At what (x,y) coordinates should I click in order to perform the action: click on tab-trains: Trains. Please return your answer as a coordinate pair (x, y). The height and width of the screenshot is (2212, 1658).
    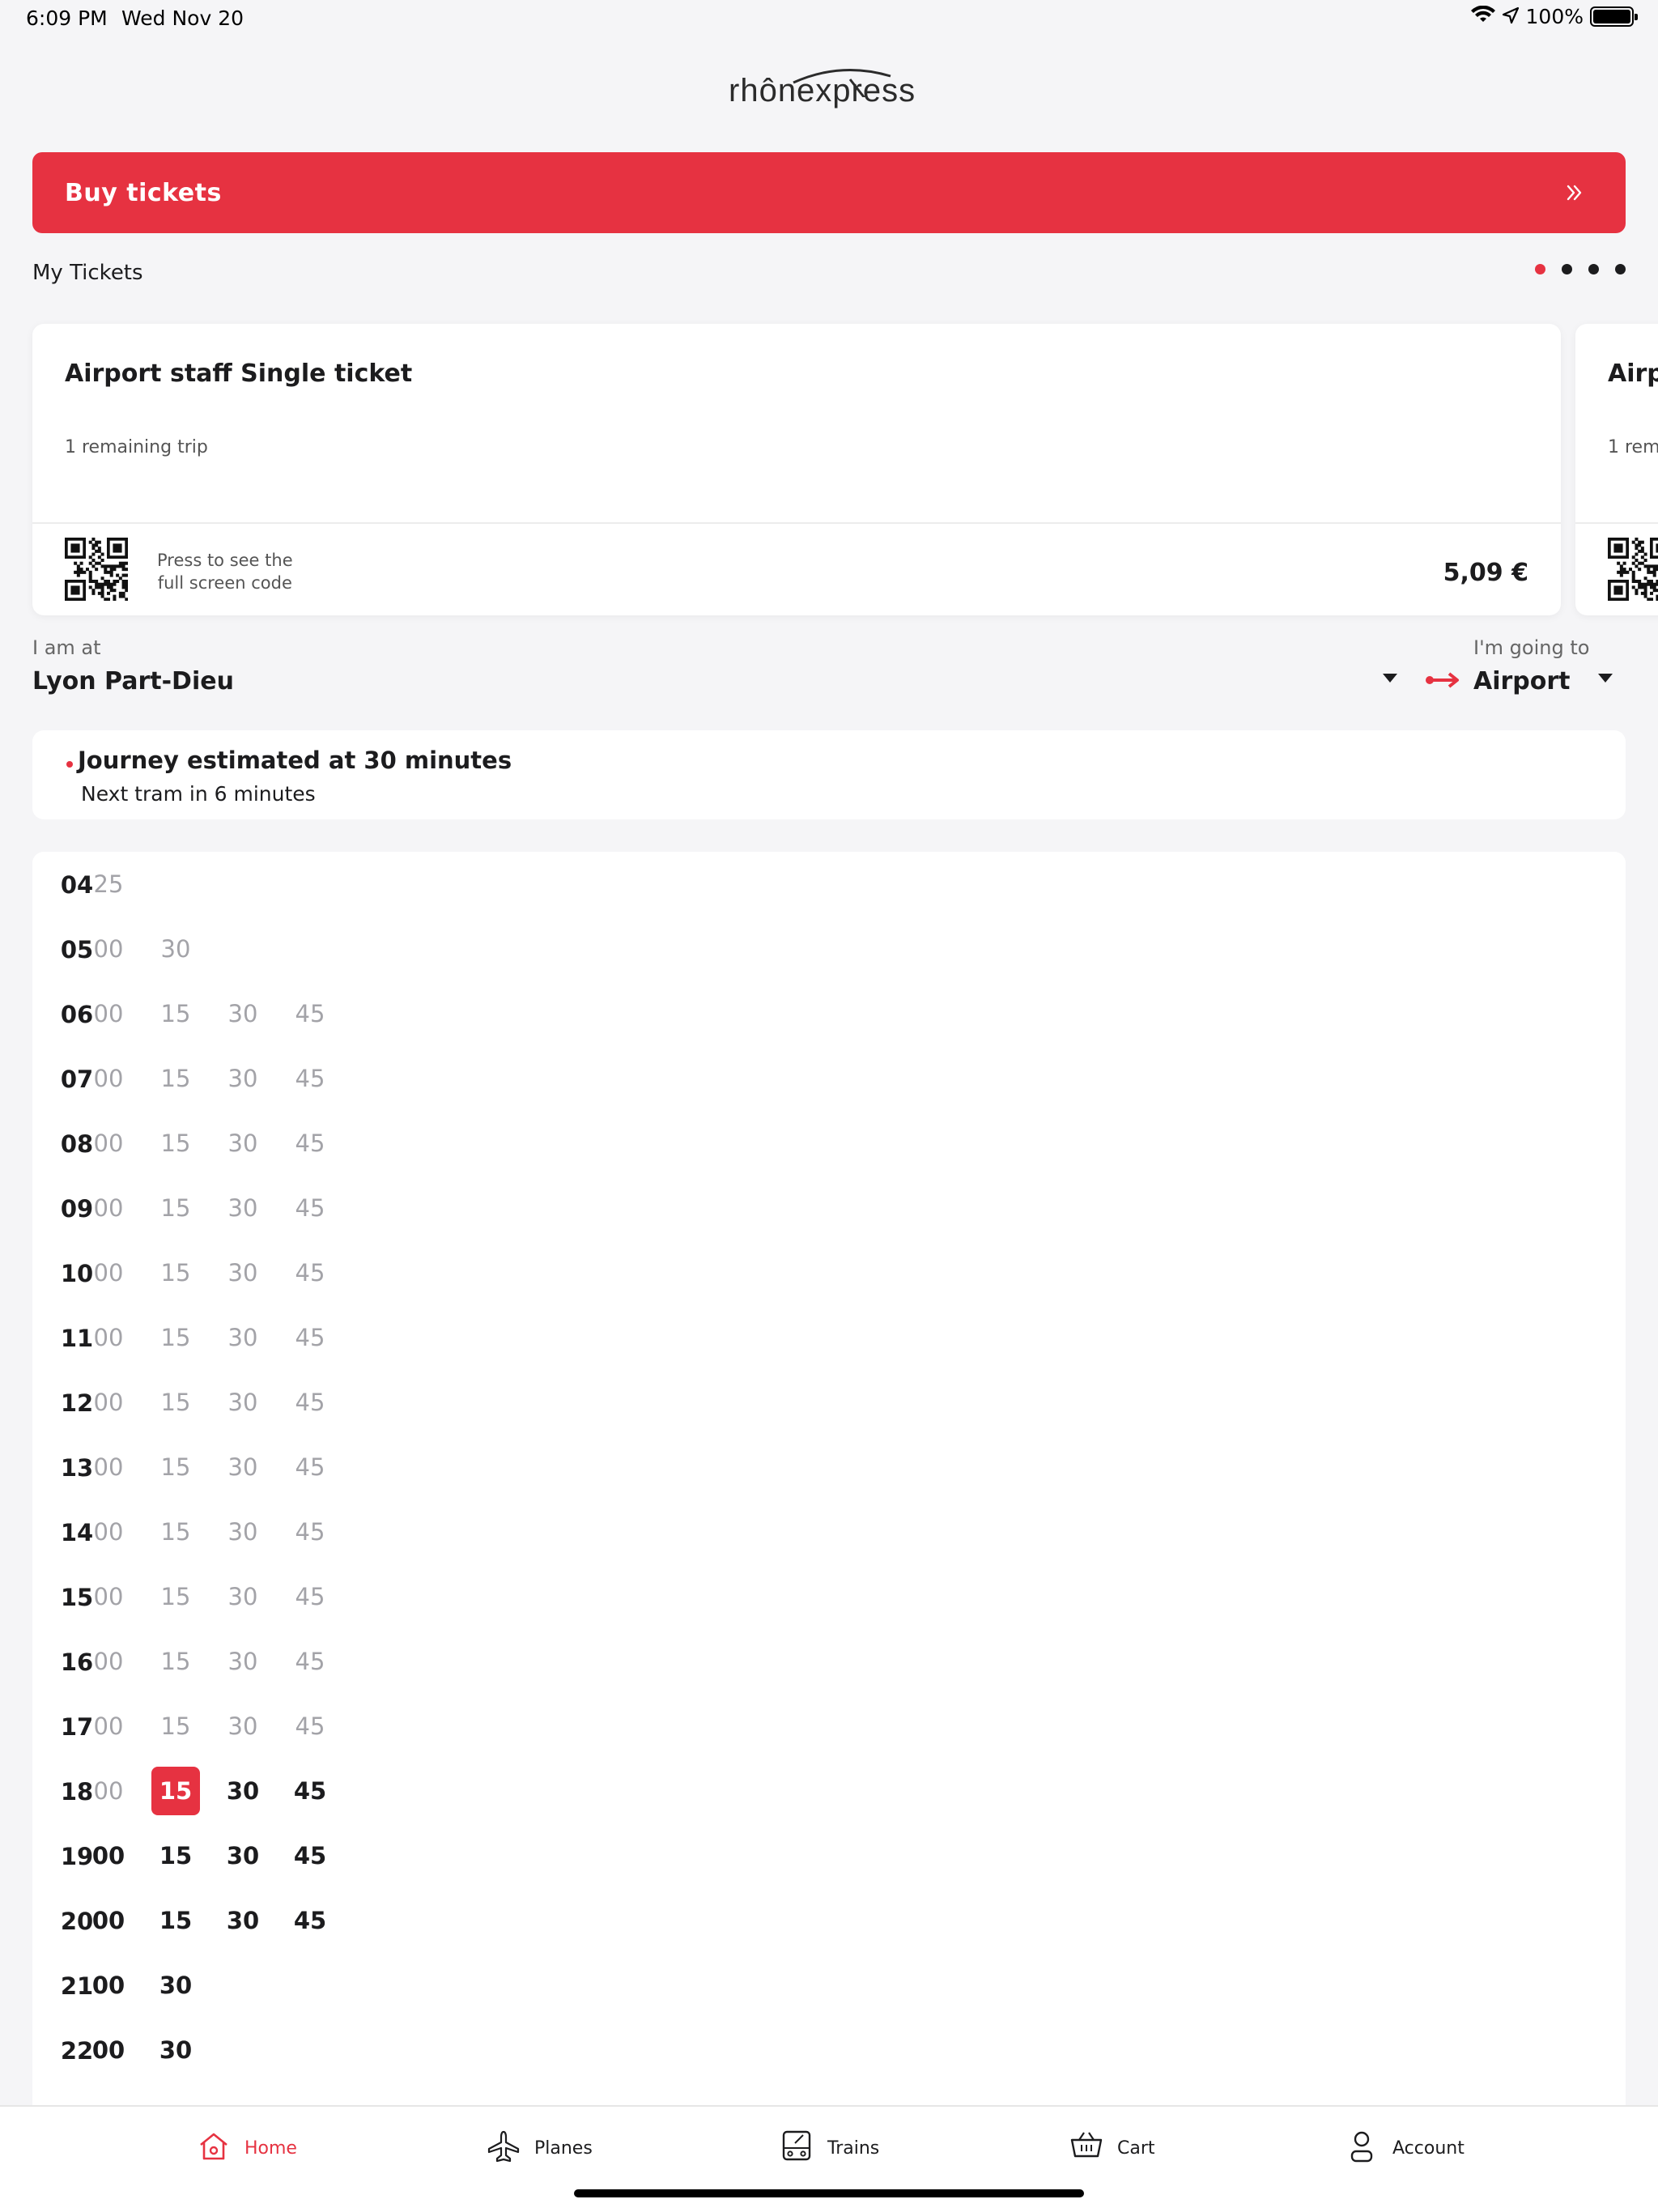
    Looking at the image, I should click on (829, 2148).